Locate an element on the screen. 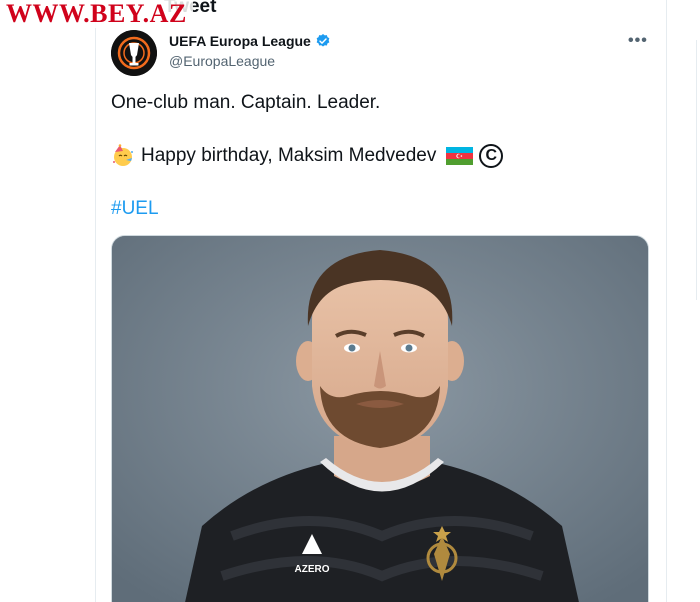  author-name-row: UEFA Europa League is located at coordinates (250, 41).